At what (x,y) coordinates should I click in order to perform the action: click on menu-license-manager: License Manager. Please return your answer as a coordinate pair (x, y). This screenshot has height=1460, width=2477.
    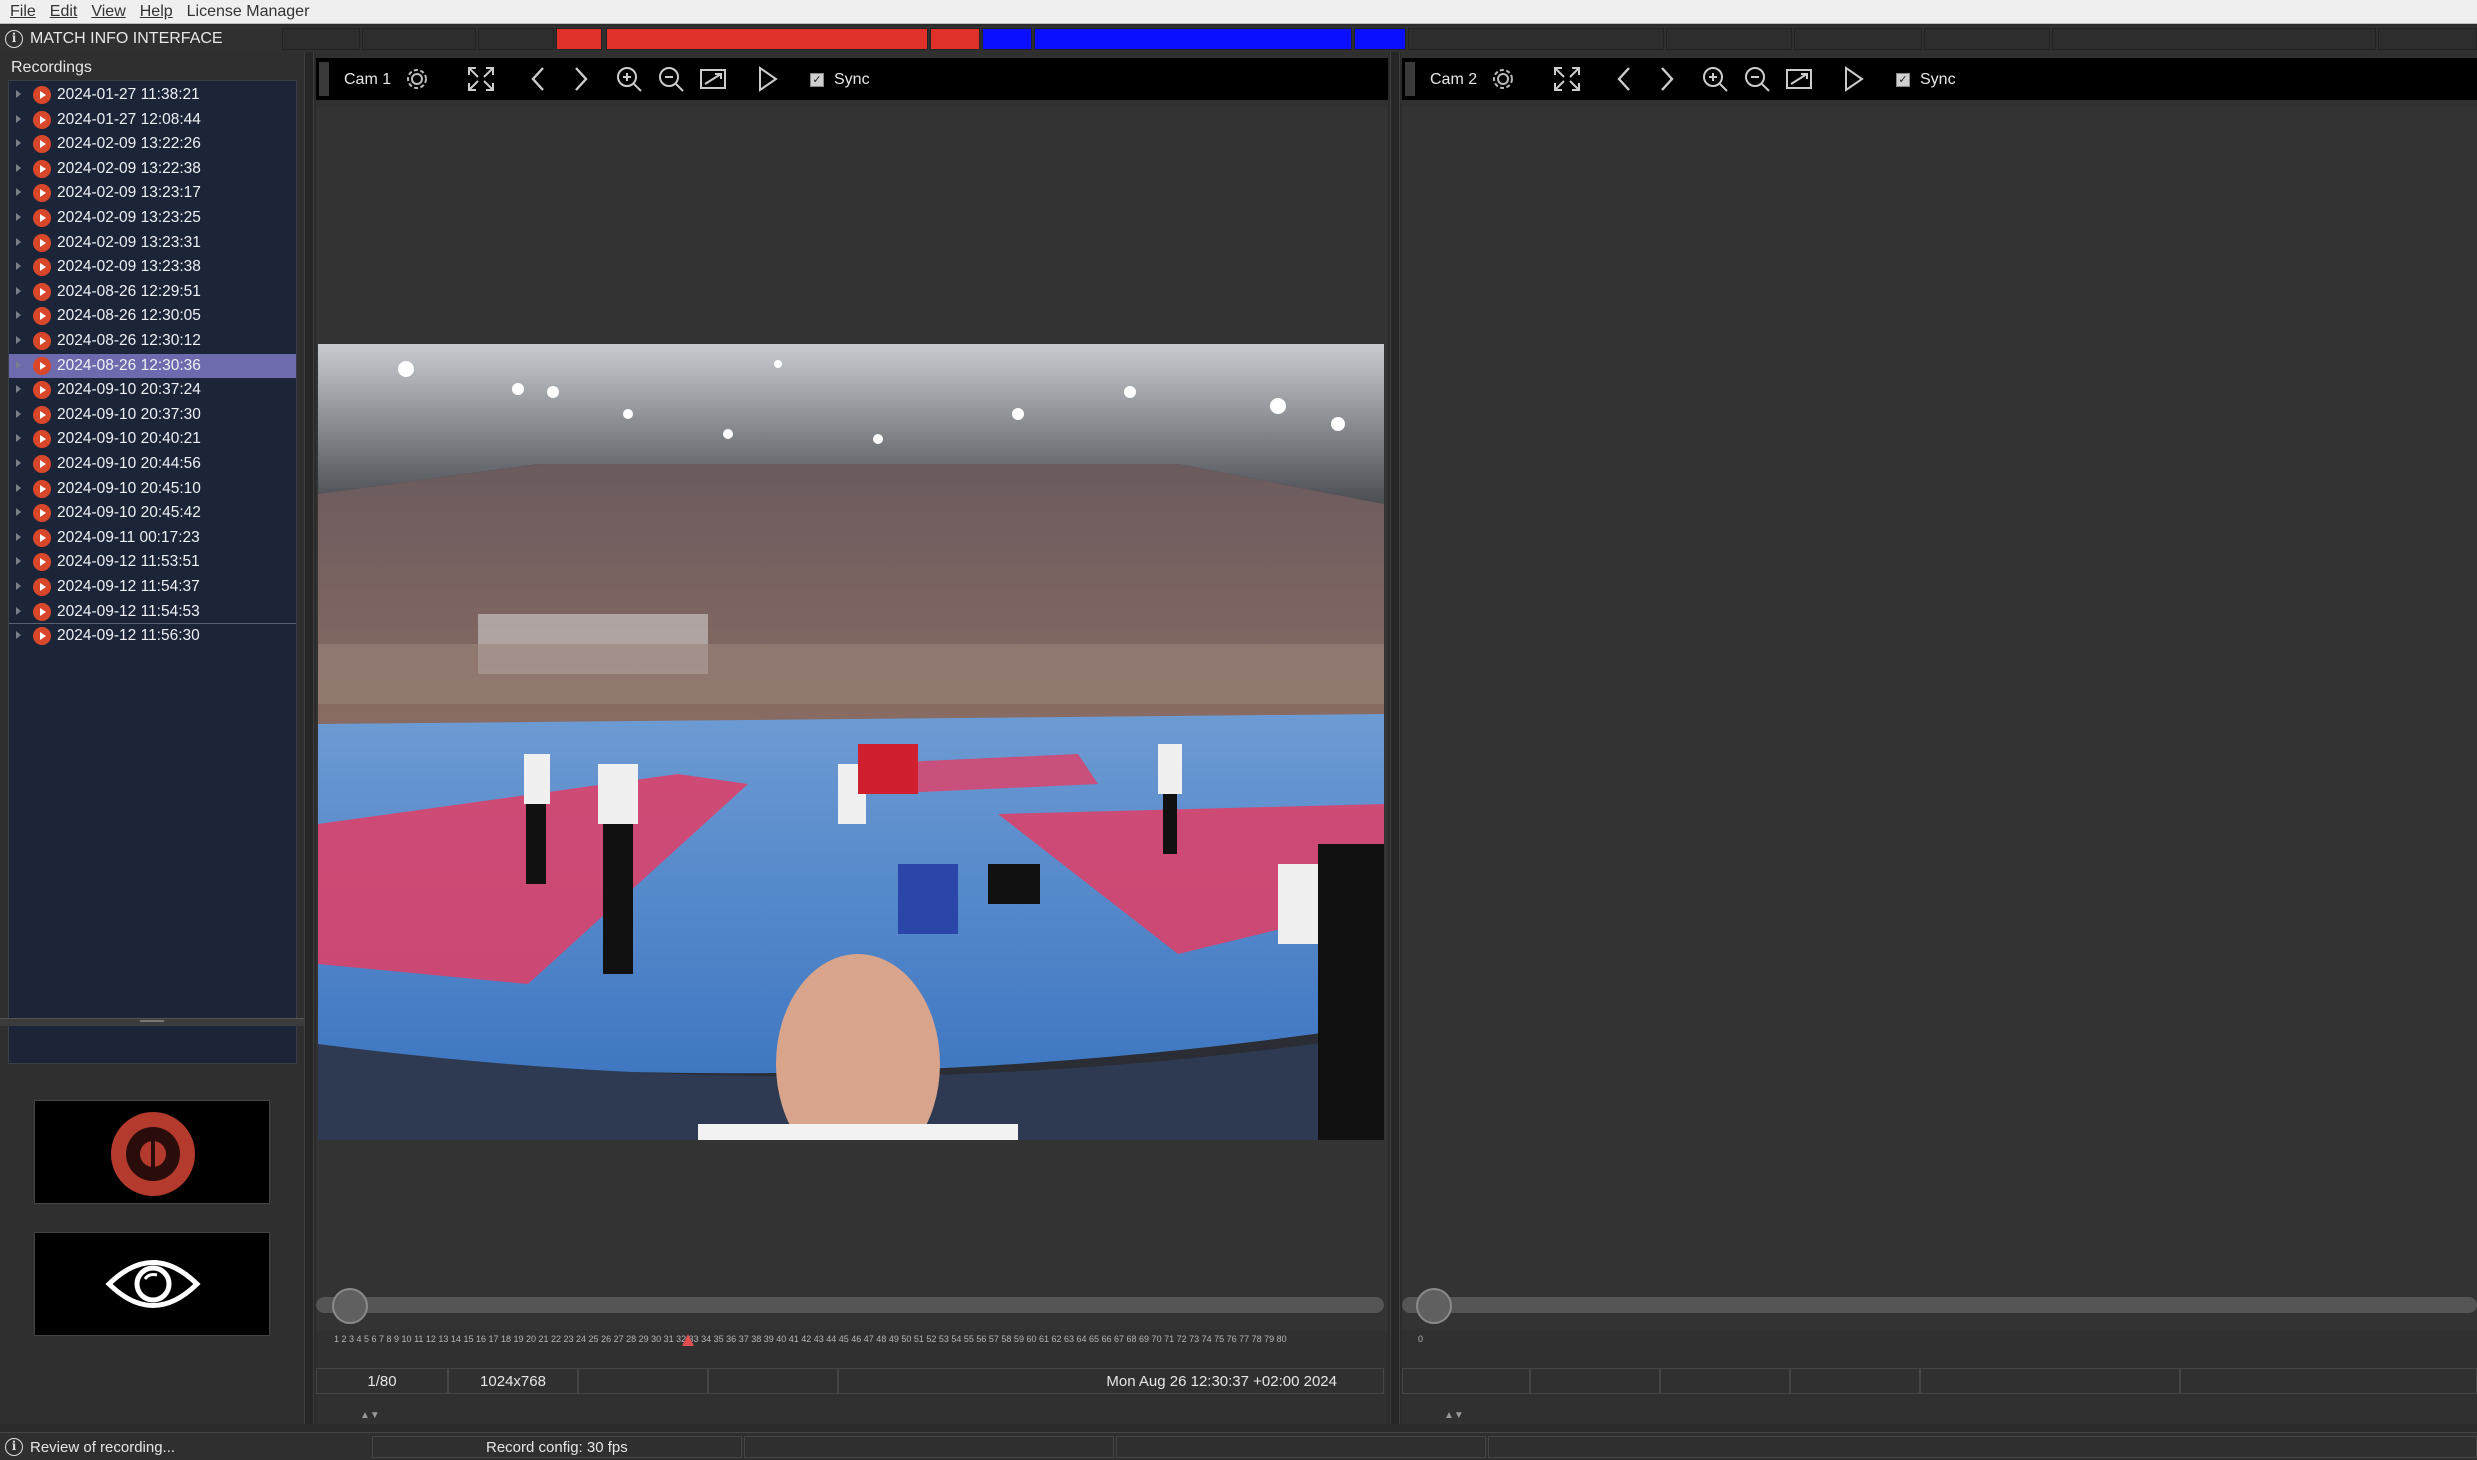
    Looking at the image, I should click on (248, 12).